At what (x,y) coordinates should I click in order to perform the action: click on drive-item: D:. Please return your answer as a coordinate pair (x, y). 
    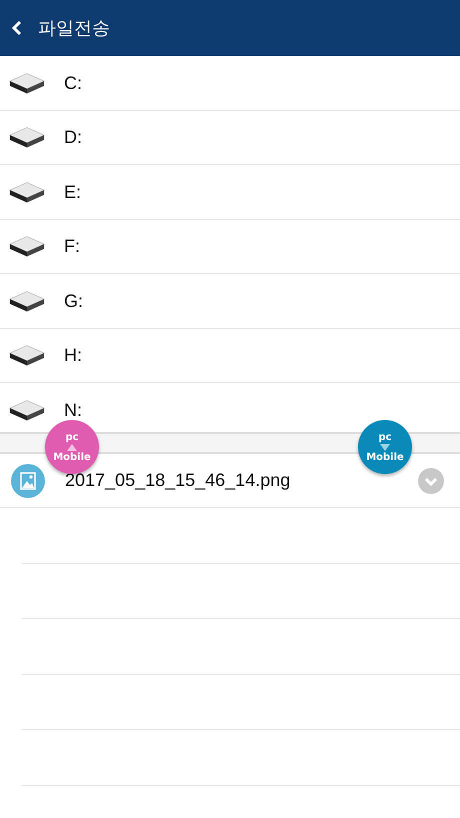
    Looking at the image, I should click on (73, 137).